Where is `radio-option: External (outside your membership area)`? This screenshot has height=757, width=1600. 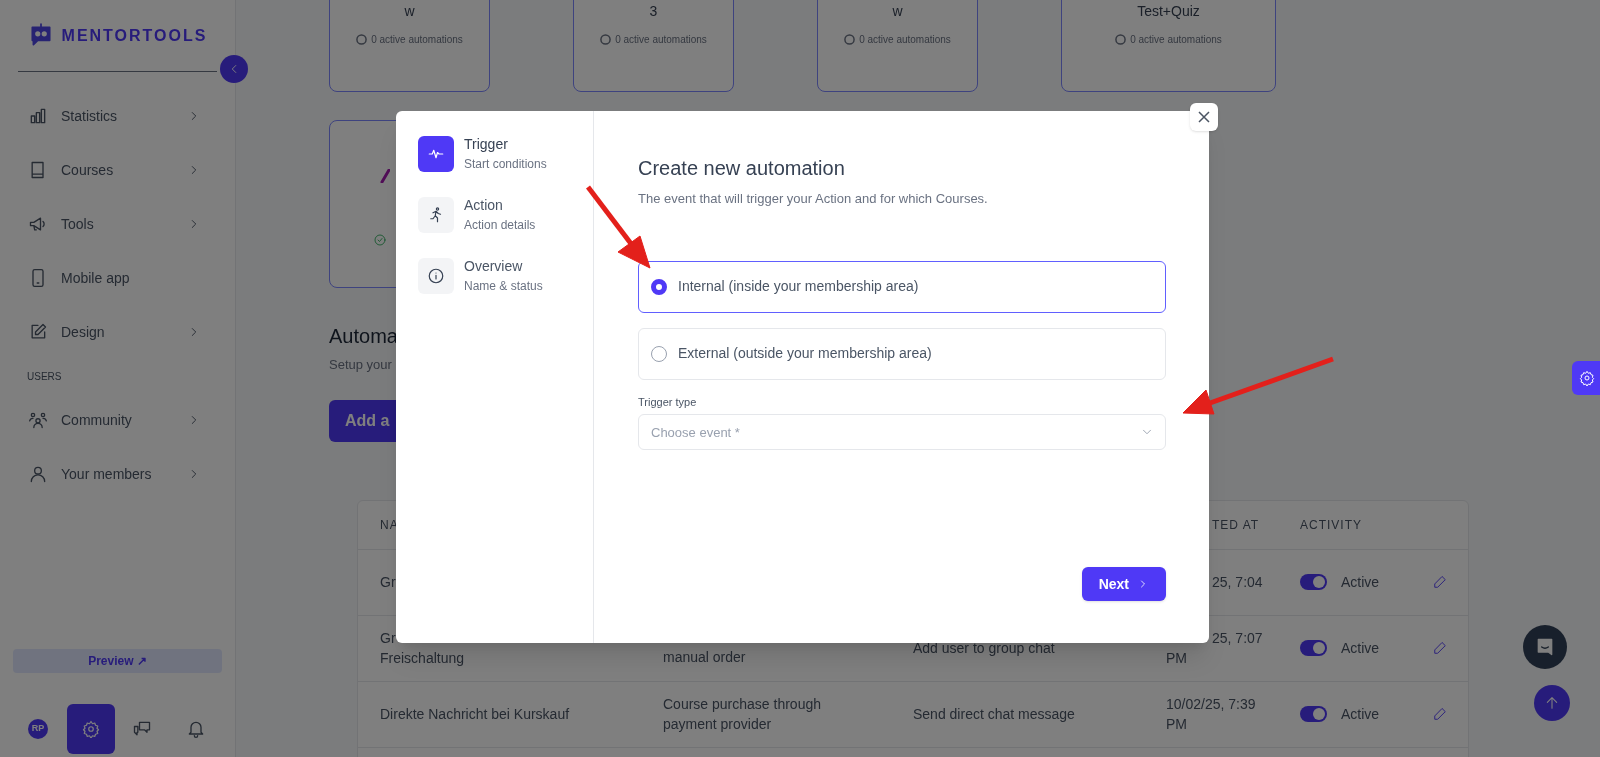
radio-option: External (outside your membership area) is located at coordinates (902, 353).